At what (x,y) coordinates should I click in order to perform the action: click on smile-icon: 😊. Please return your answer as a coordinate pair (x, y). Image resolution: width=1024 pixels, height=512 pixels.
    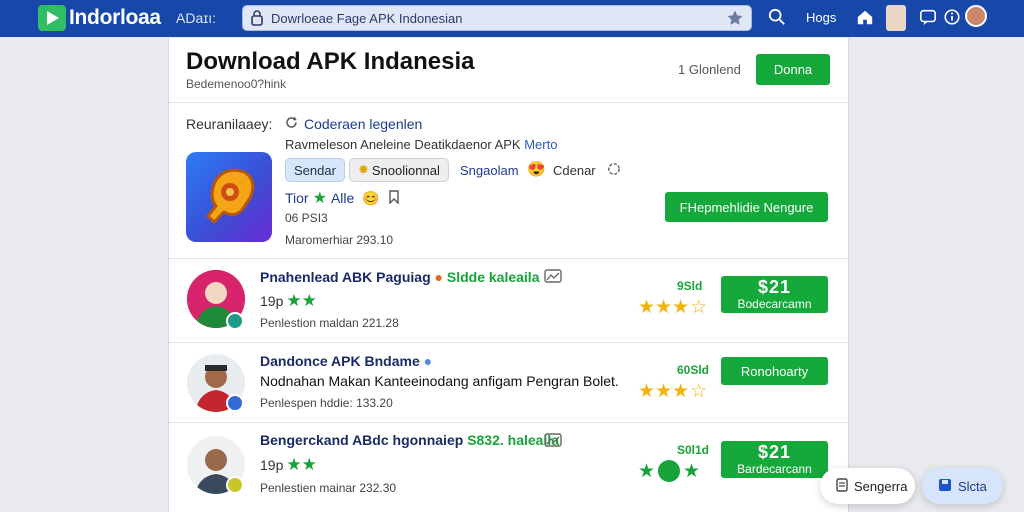
    Looking at the image, I should click on (371, 197).